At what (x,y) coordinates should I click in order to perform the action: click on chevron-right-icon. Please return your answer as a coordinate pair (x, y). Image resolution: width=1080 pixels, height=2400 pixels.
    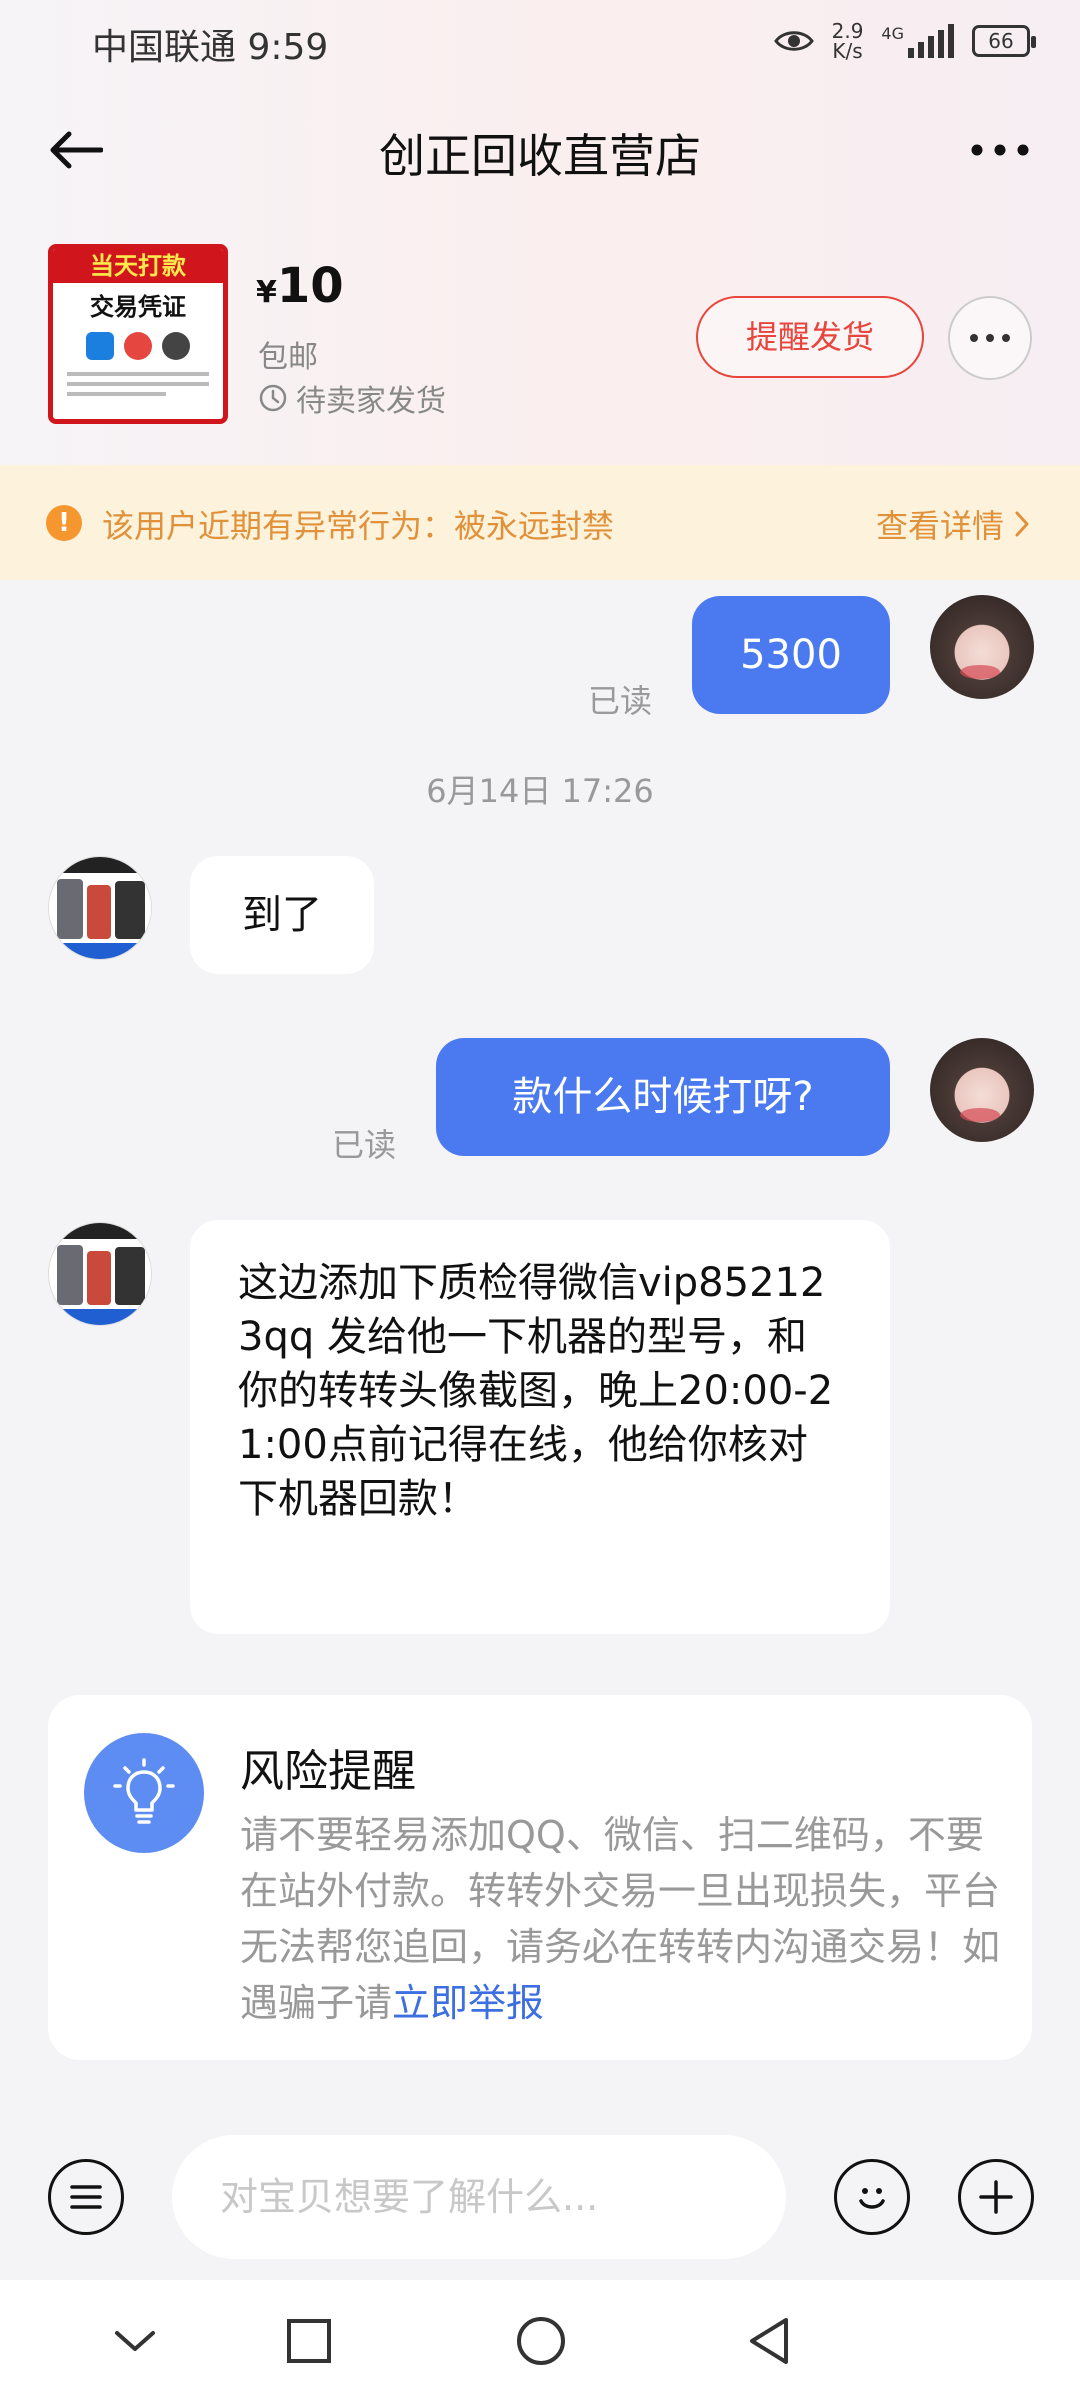
    Looking at the image, I should click on (1022, 524).